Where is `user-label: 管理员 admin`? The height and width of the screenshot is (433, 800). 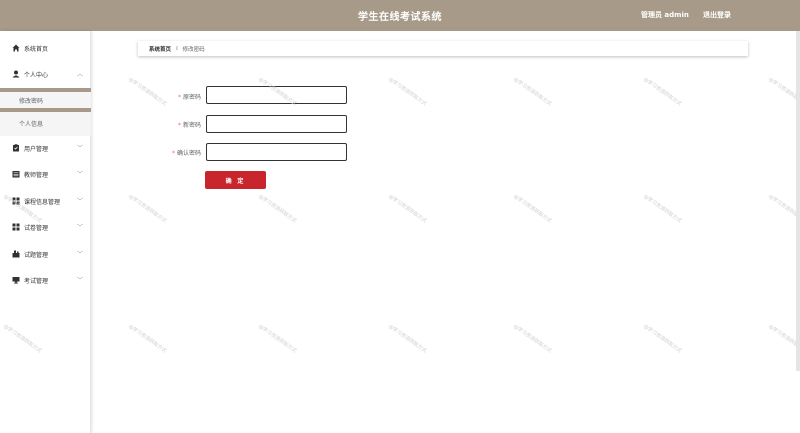
user-label: 管理员 admin is located at coordinates (665, 15).